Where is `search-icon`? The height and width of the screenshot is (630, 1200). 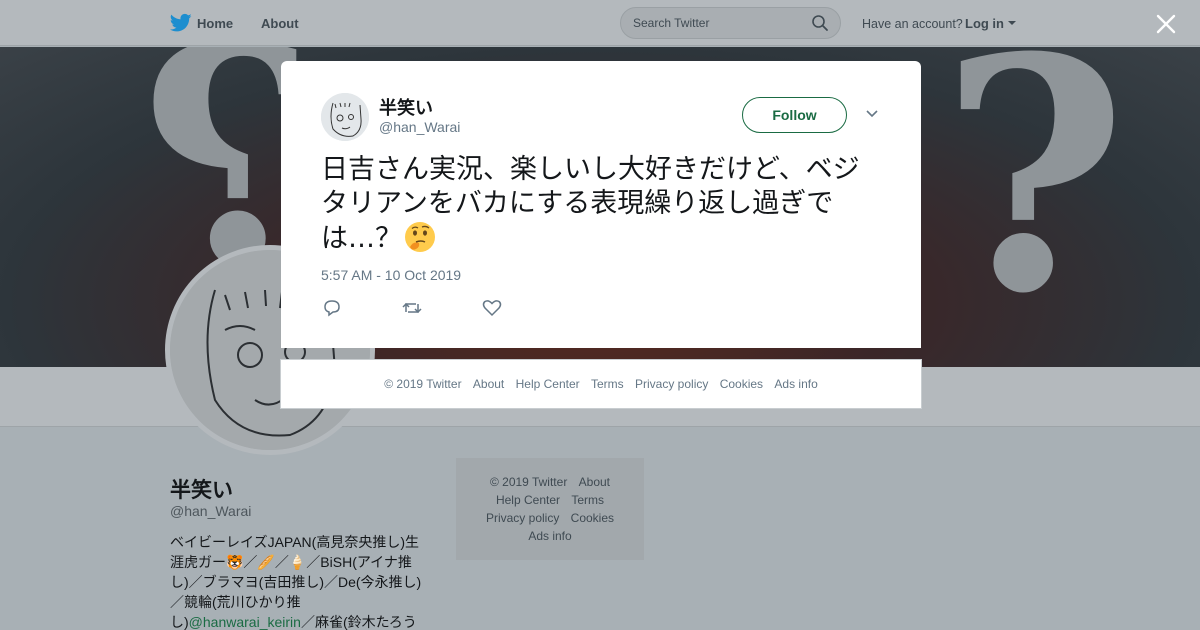 search-icon is located at coordinates (820, 23).